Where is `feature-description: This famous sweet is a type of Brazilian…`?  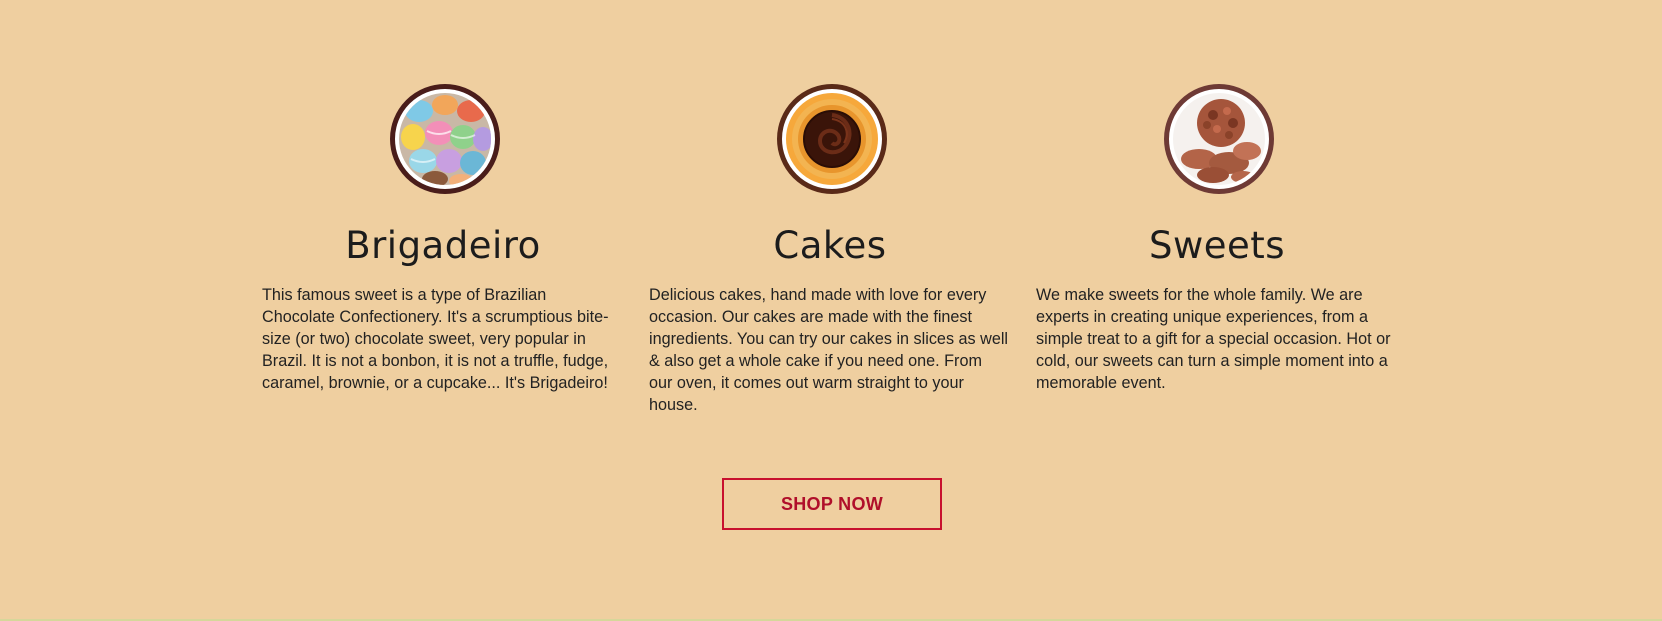 feature-description: This famous sweet is a type of Brazilian… is located at coordinates (435, 339).